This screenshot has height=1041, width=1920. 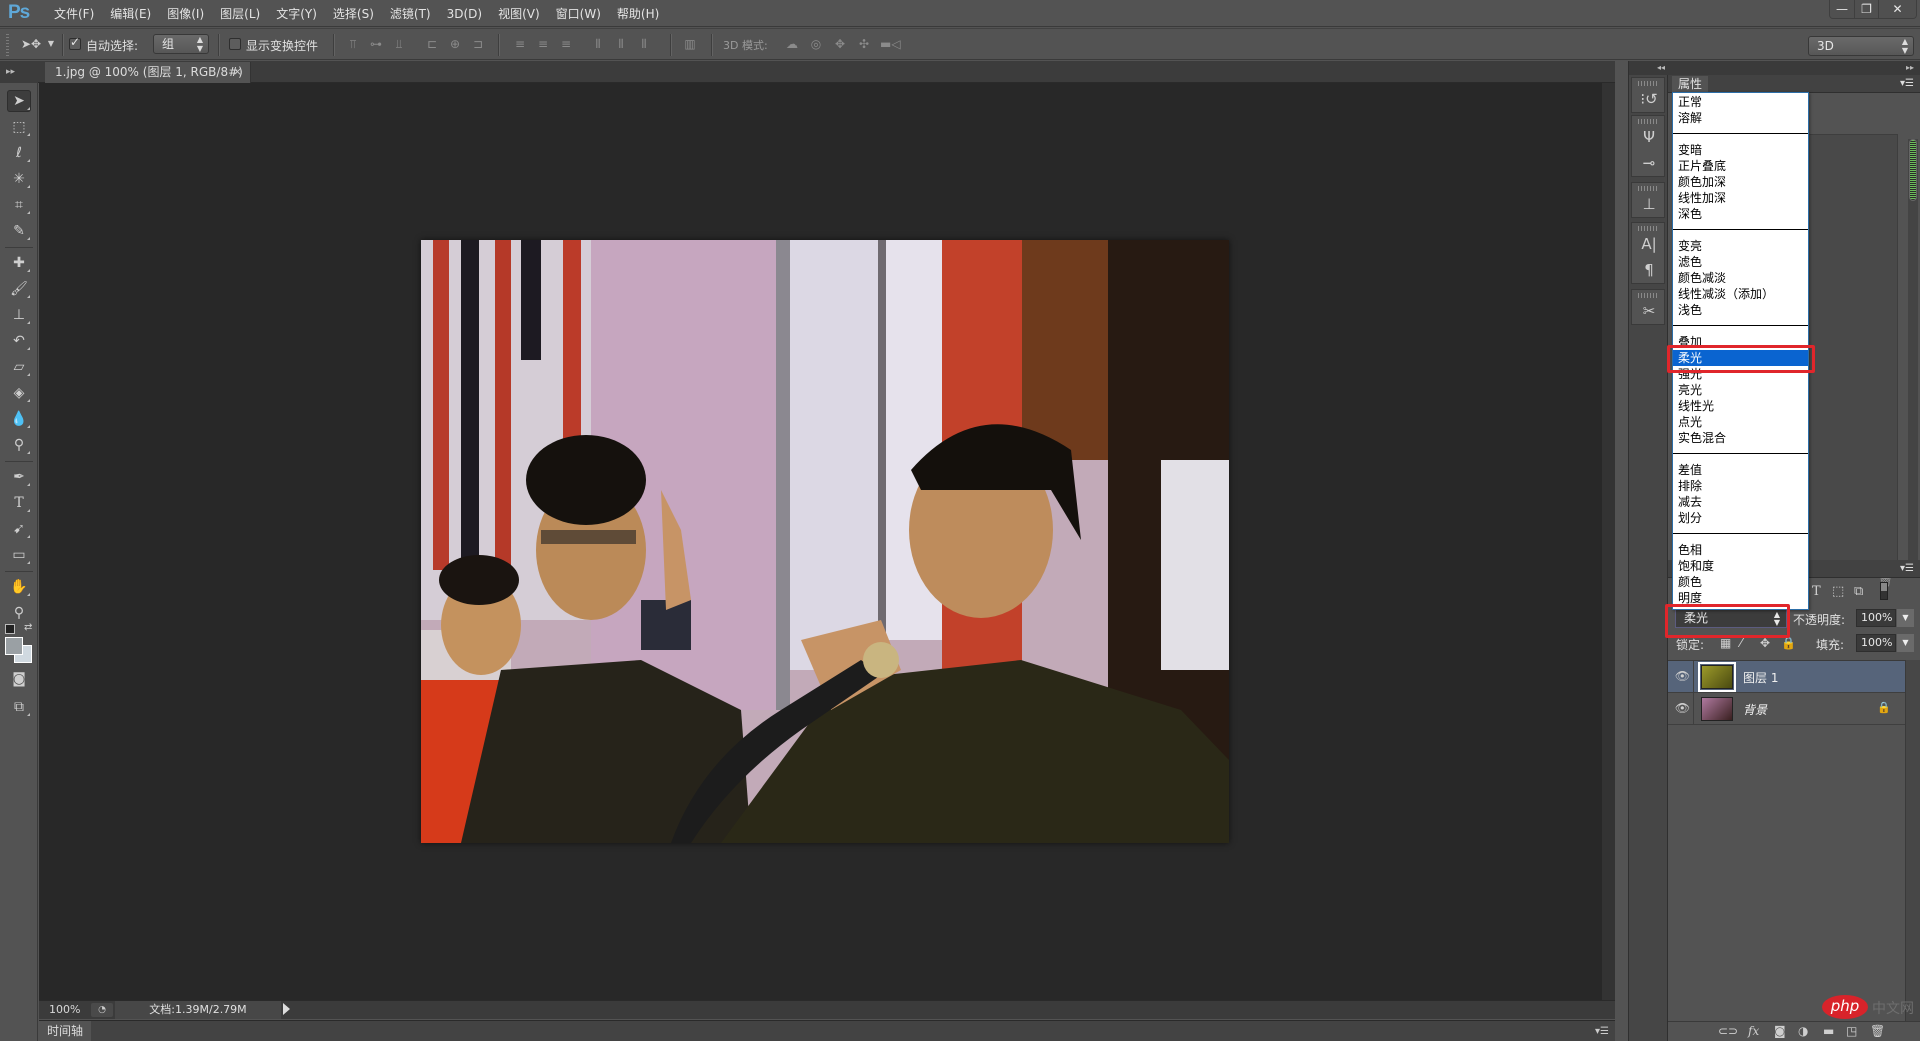 I want to click on lock-paint-icon: ⁄, so click(x=1741, y=643).